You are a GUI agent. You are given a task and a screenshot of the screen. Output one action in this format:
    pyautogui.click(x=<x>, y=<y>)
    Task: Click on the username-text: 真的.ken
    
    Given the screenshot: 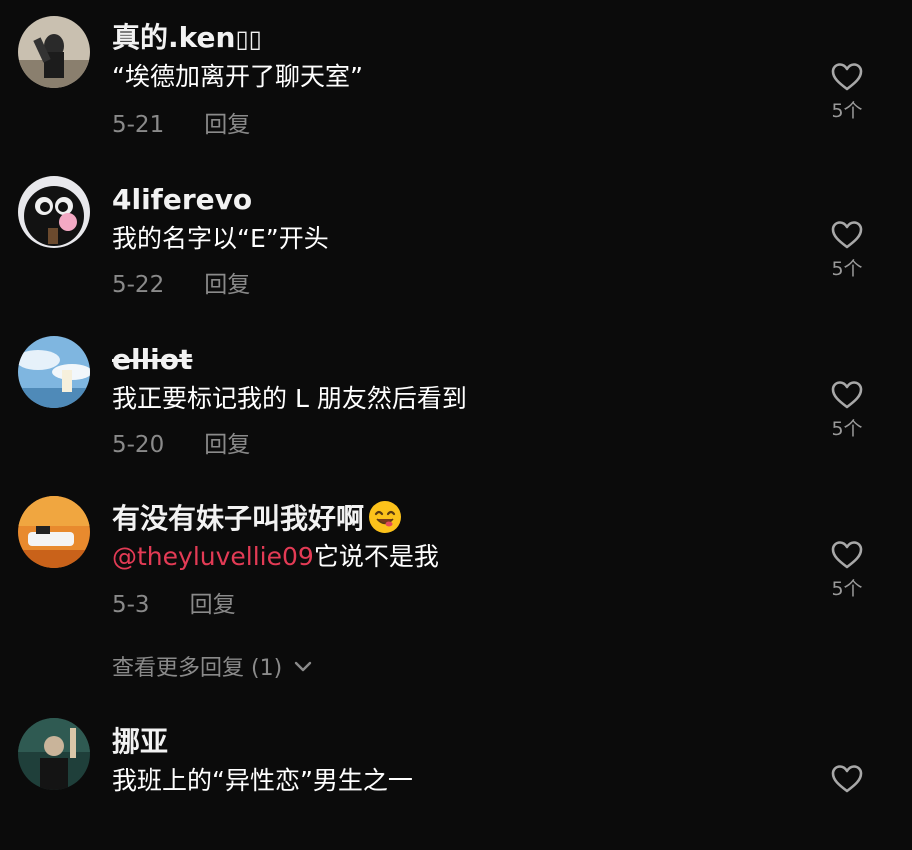 What is the action you would take?
    pyautogui.click(x=174, y=37)
    